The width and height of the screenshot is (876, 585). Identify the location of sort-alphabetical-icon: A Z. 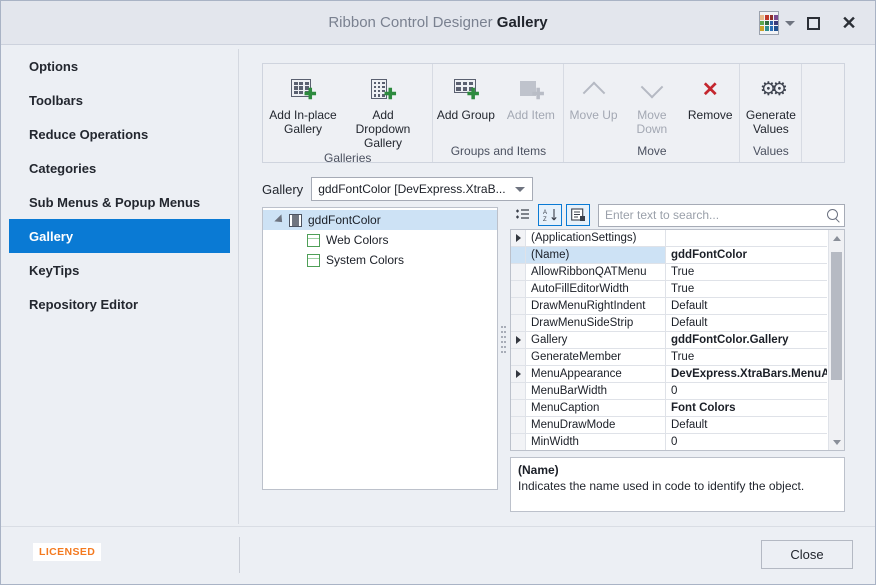
(550, 215).